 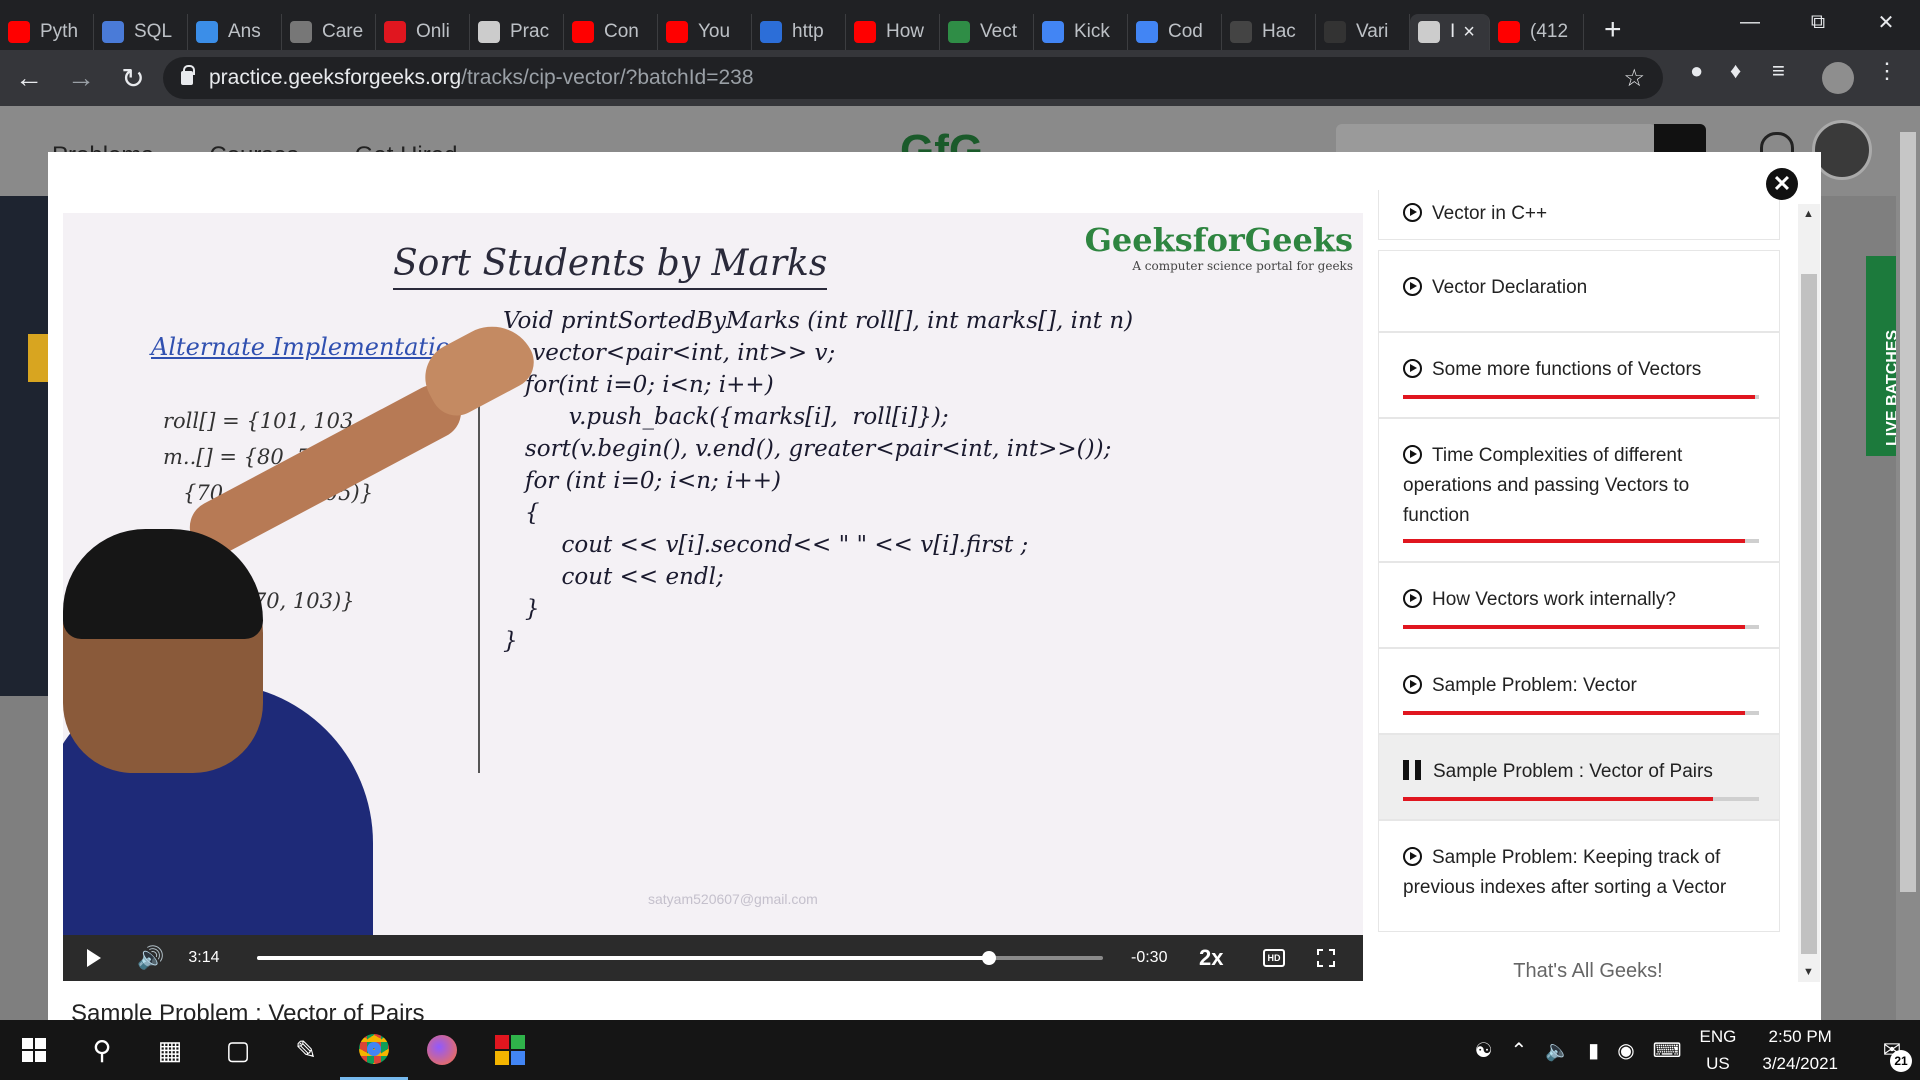 I want to click on clock-time: 2:50 PM, so click(x=1800, y=1036).